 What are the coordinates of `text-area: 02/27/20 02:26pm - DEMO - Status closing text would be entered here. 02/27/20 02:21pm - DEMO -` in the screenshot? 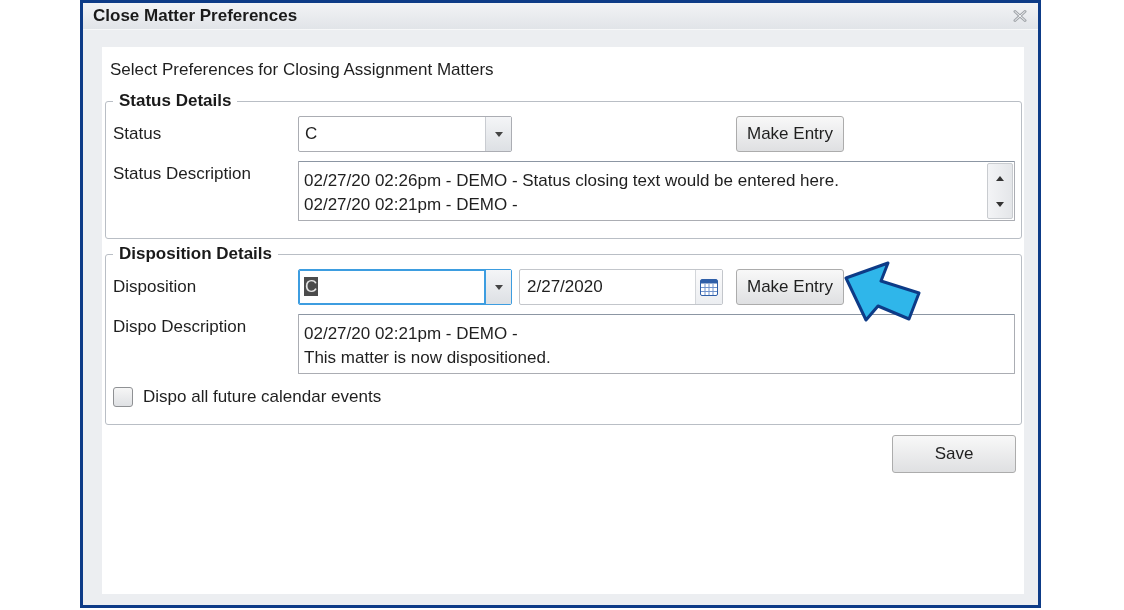 It's located at (656, 191).